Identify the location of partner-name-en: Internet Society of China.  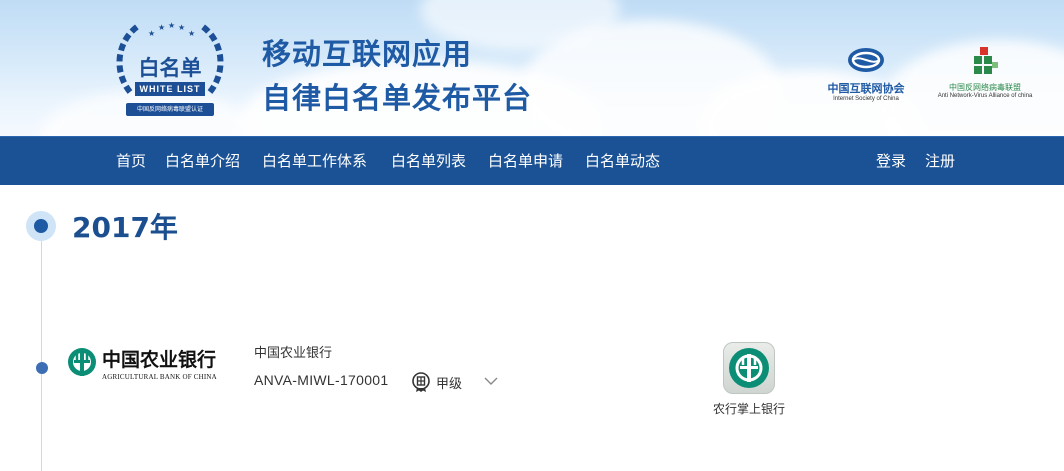
(866, 99).